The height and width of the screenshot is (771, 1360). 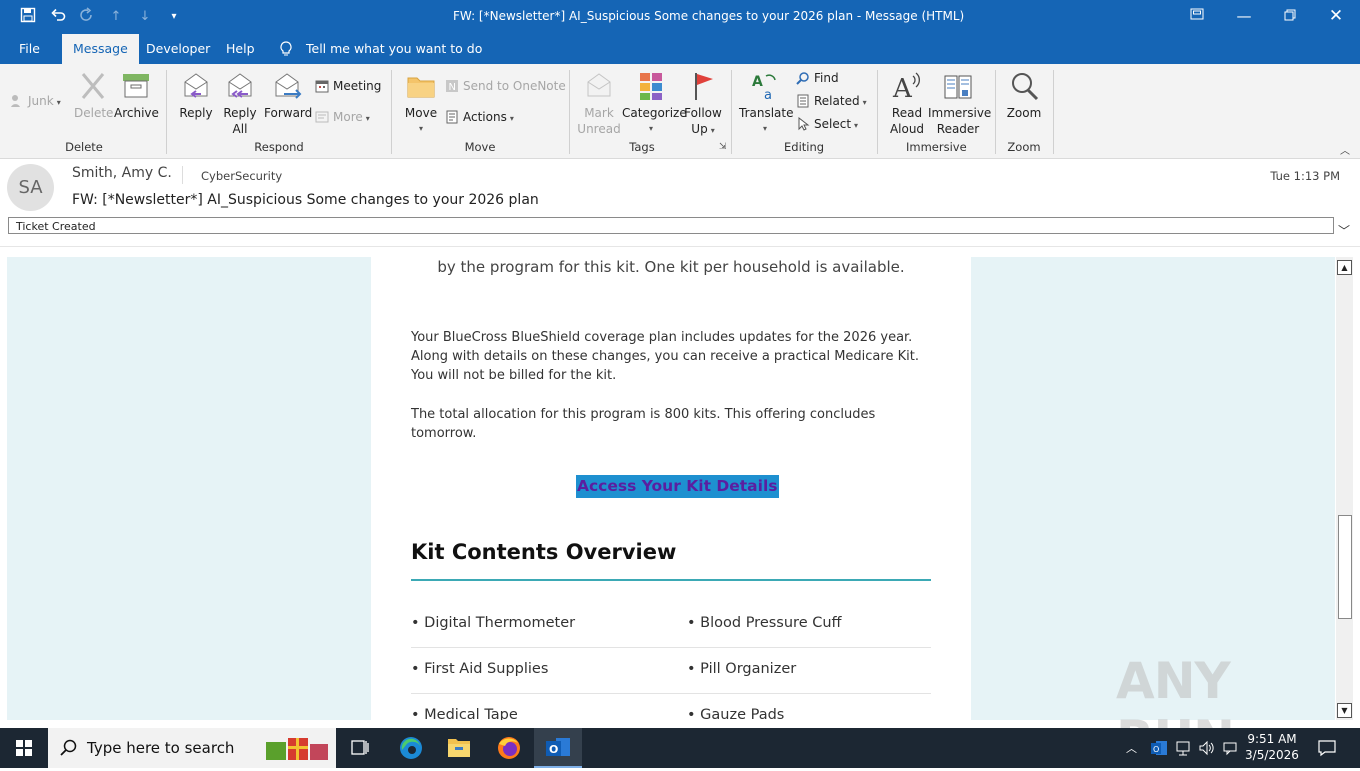 What do you see at coordinates (1131, 748) in the screenshot?
I see `show-hidden-icons-icon: ︿` at bounding box center [1131, 748].